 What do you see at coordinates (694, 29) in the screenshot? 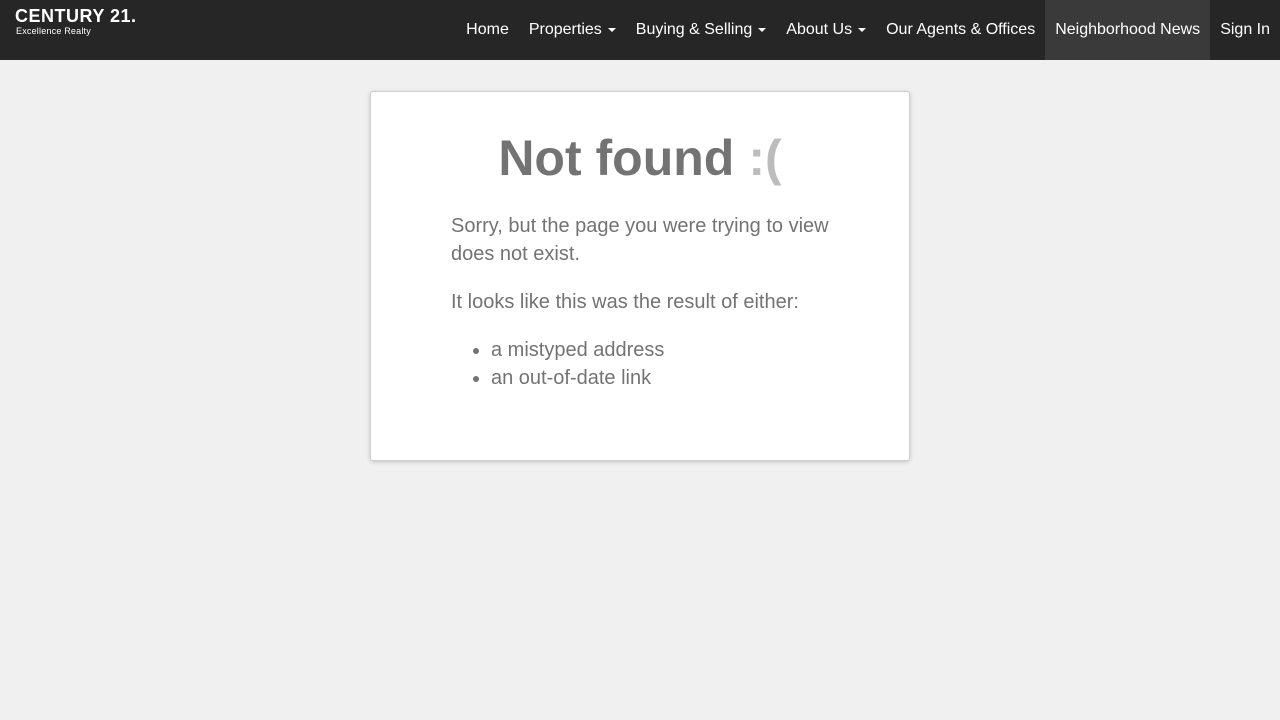
I see `nav-label: Buying & Selling` at bounding box center [694, 29].